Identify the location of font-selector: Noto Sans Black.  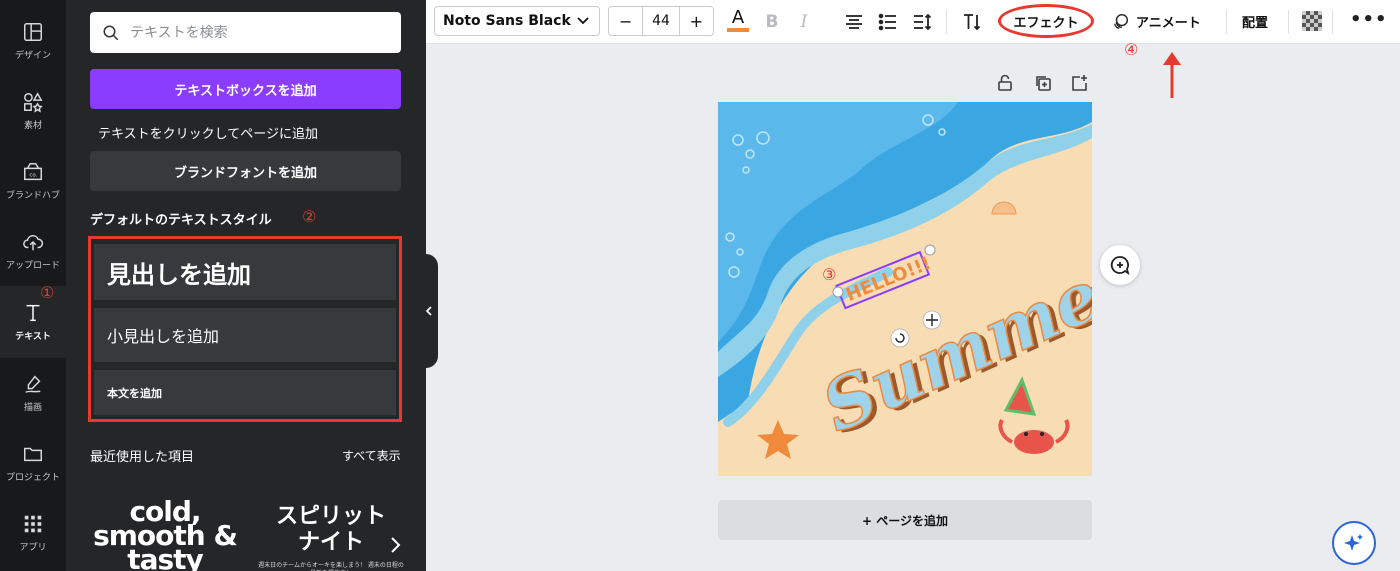
(517, 21).